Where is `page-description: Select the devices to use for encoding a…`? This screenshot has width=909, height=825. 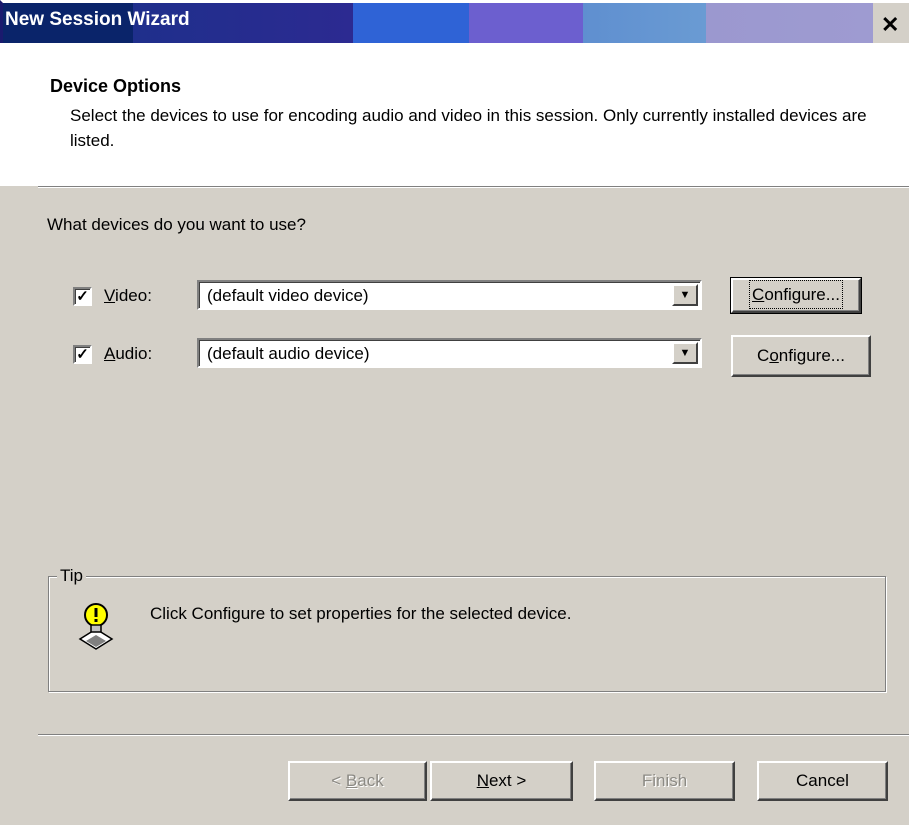 page-description: Select the devices to use for encoding a… is located at coordinates (468, 128).